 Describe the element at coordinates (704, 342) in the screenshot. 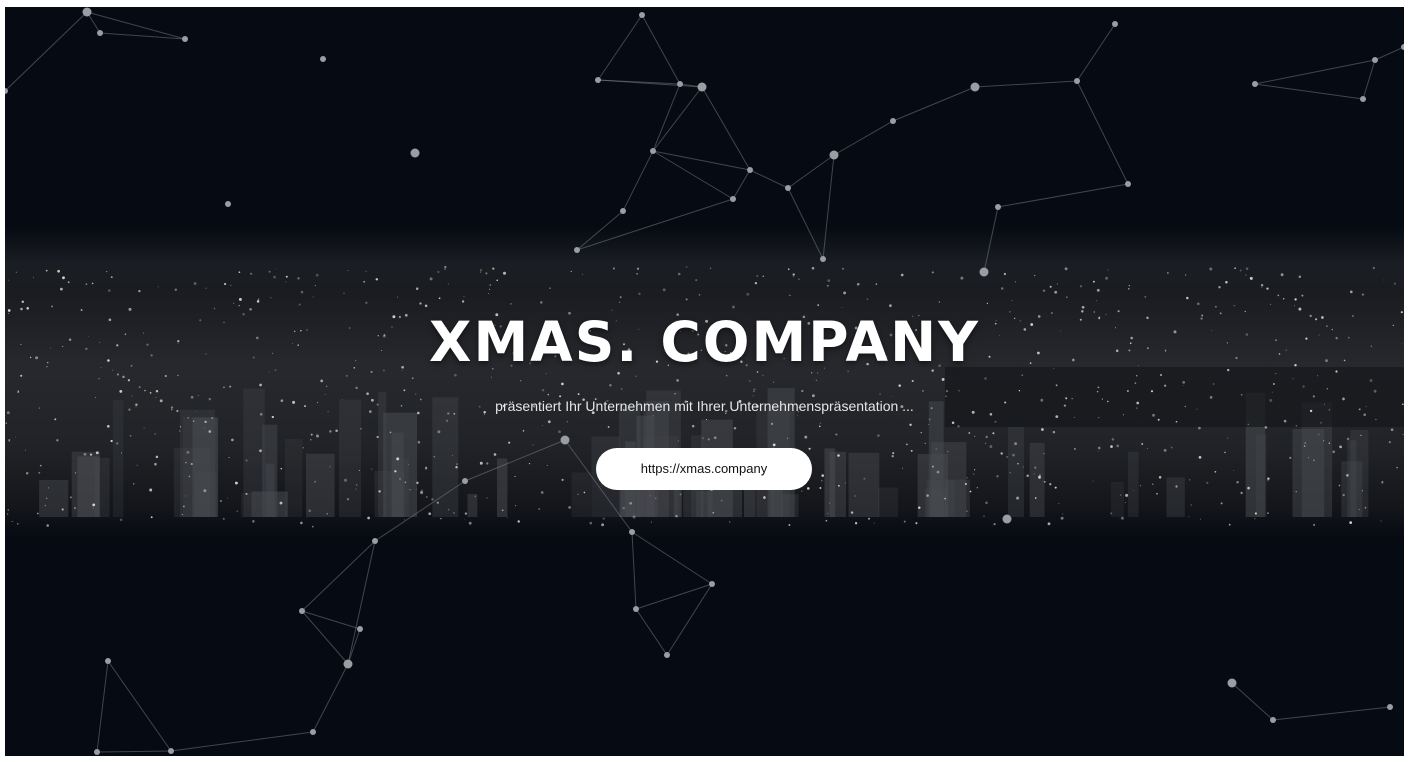

I see `page-title: XMAS. COMPANY` at that location.